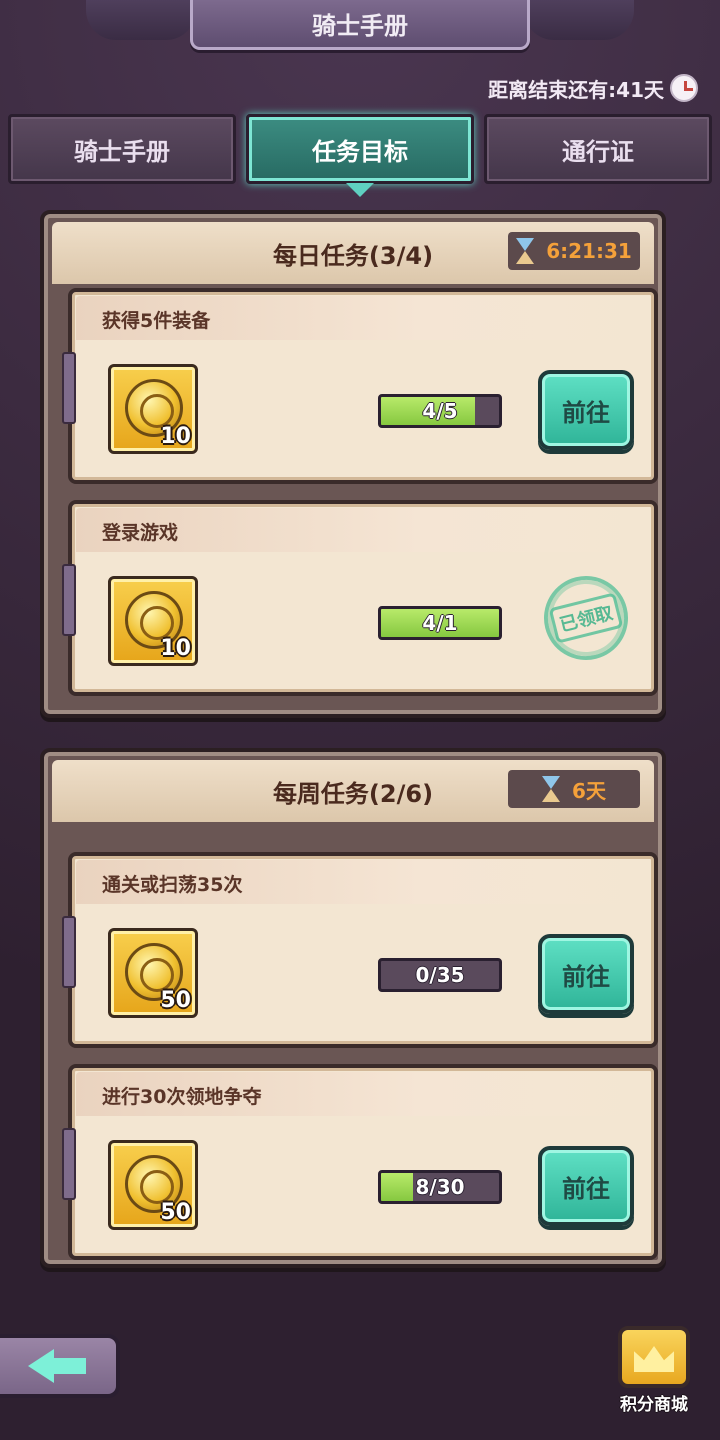 This screenshot has width=720, height=1440. I want to click on task-title: 获得5件装备, so click(156, 321).